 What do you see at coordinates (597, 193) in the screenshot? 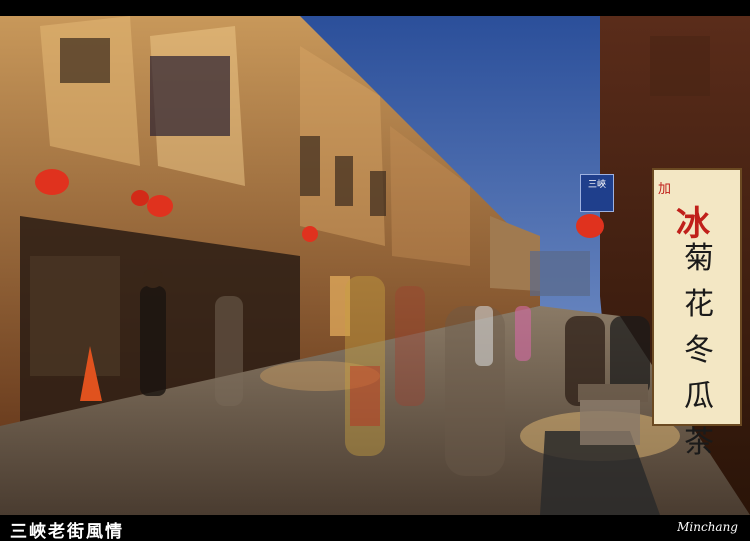
I see `blue-shop-sign: 三峽` at bounding box center [597, 193].